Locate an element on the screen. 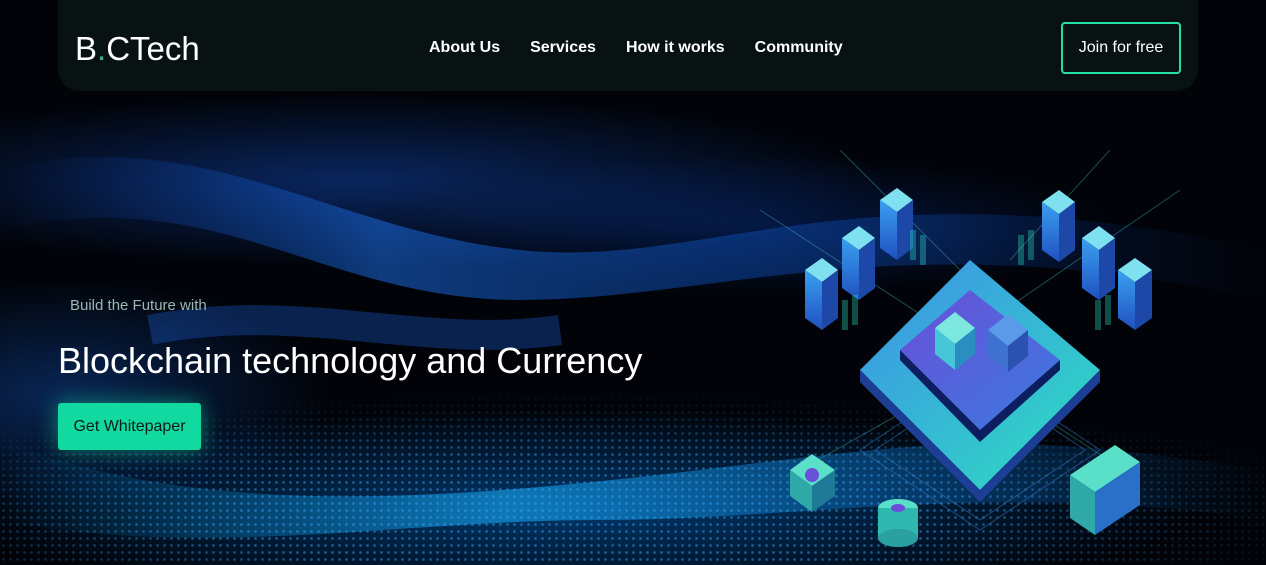 This screenshot has width=1266, height=565. hero-title: Blockchain technology and Currency is located at coordinates (350, 360).